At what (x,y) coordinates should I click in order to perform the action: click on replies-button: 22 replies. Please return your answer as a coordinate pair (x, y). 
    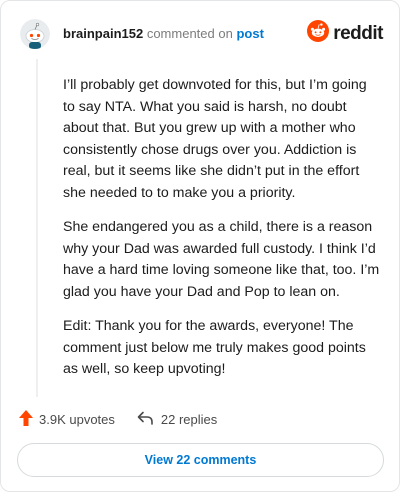
    Looking at the image, I should click on (177, 419).